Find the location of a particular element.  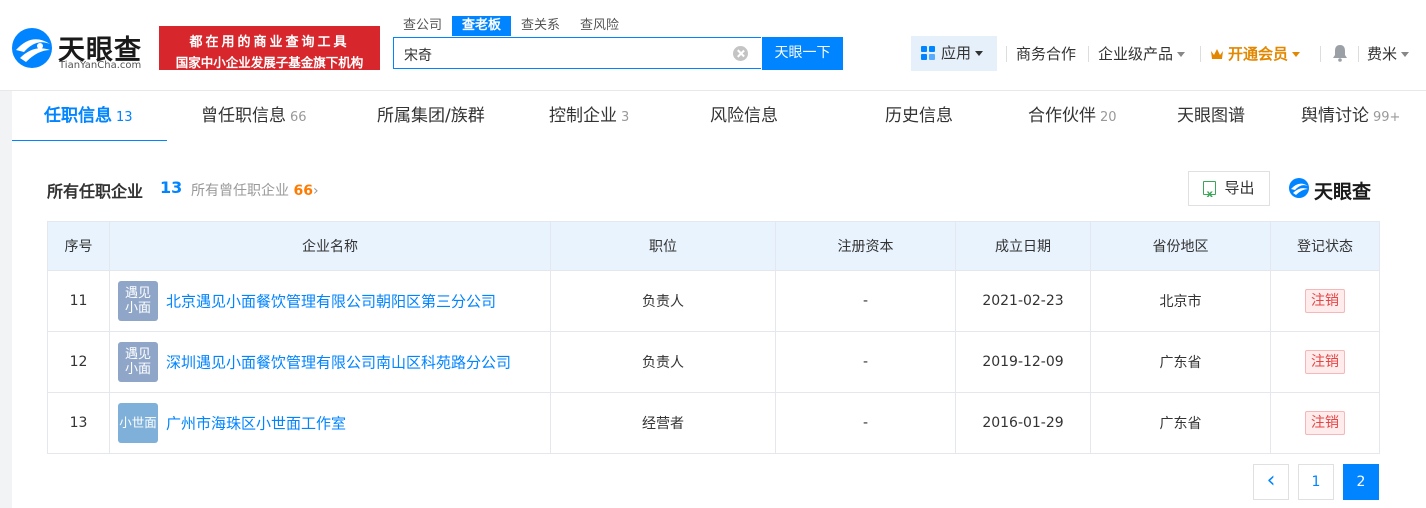

region-cell: 北京市 is located at coordinates (1180, 301).